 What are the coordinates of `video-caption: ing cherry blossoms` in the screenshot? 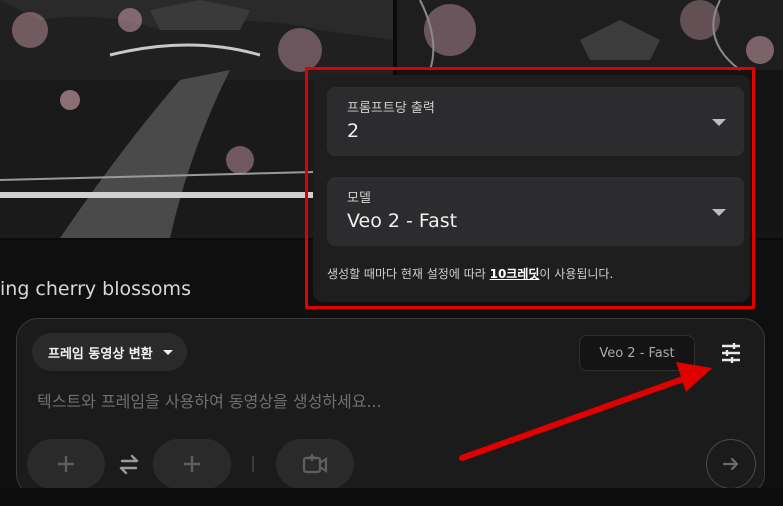 It's located at (95, 289).